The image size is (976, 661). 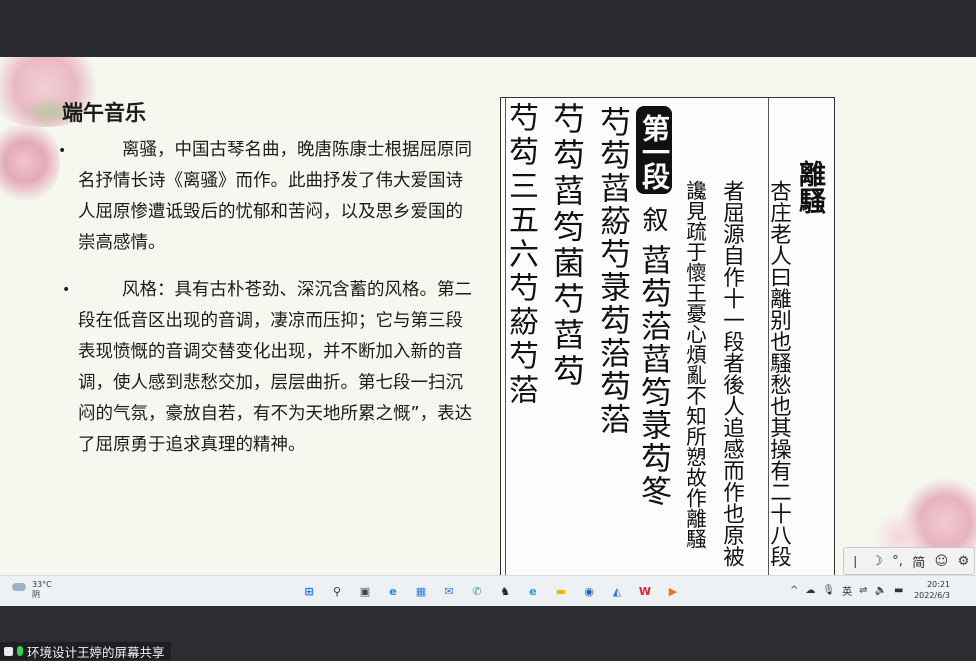 What do you see at coordinates (653, 219) in the screenshot?
I see `scan-column: 叙` at bounding box center [653, 219].